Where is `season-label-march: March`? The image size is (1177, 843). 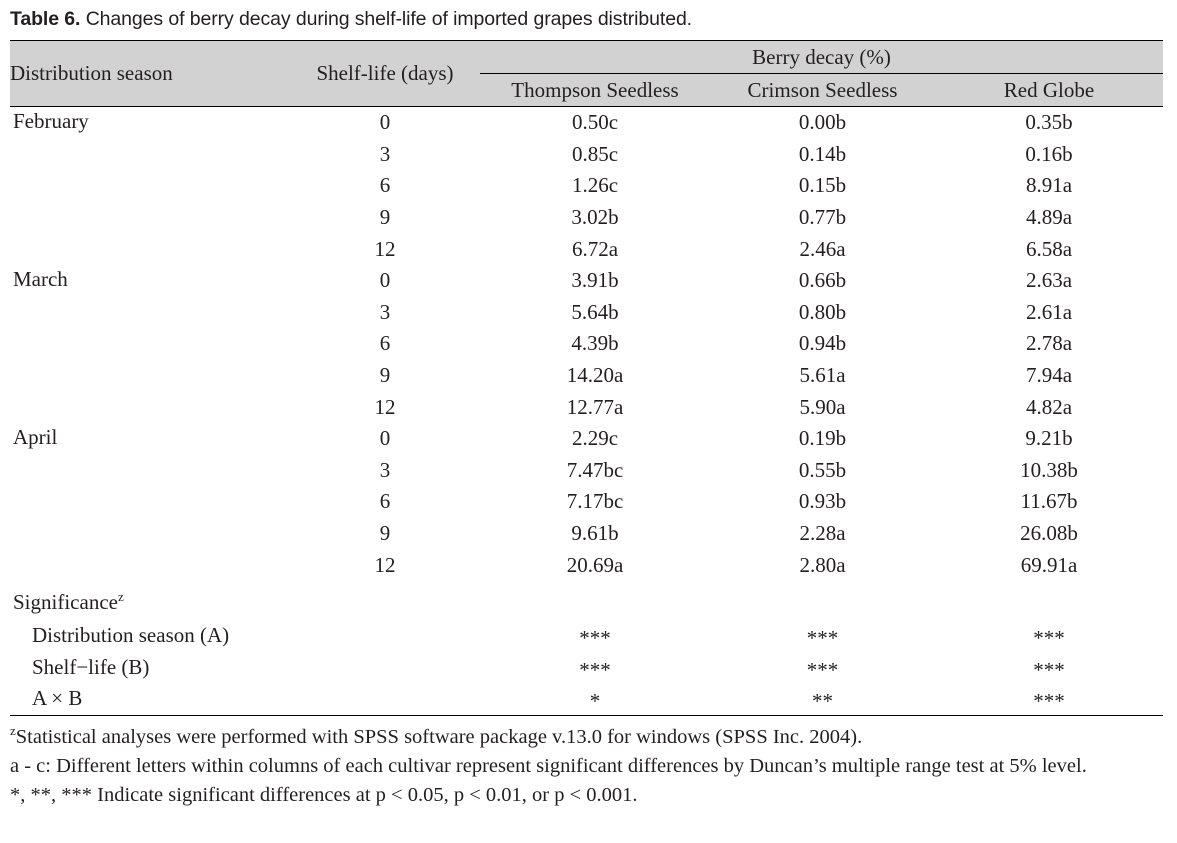 season-label-march: March is located at coordinates (40, 278).